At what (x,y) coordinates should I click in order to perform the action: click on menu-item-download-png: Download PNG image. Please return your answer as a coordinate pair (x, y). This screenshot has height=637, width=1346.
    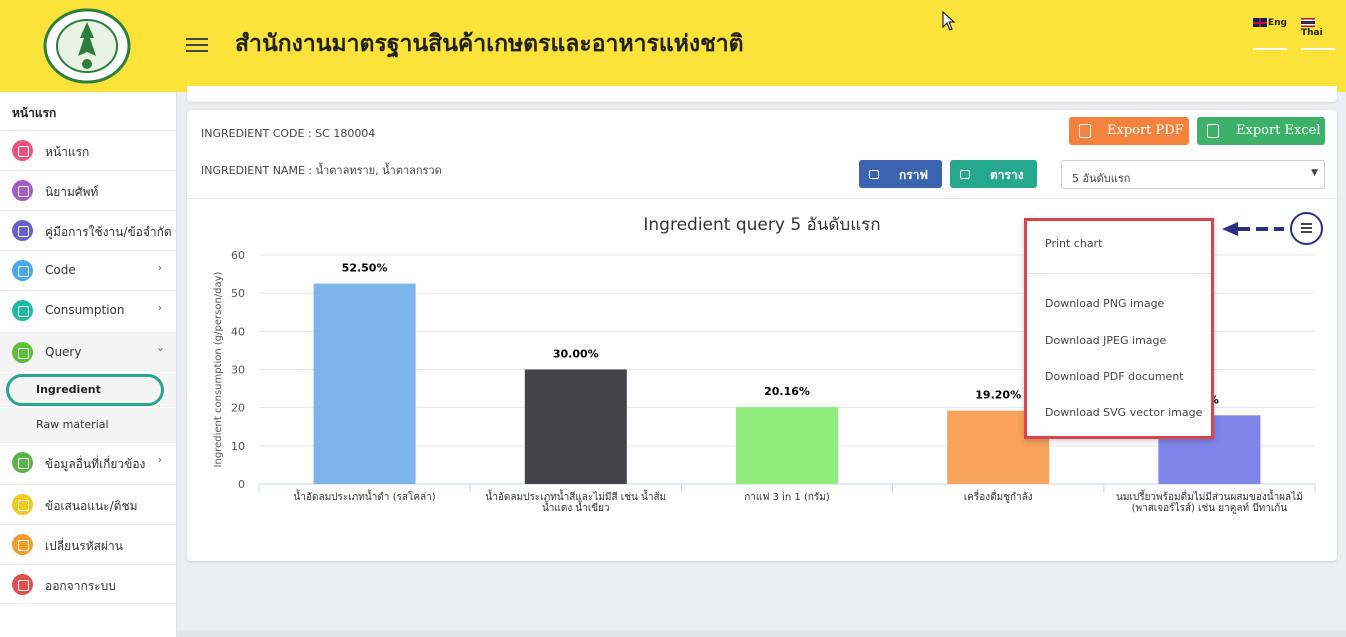
    Looking at the image, I should click on (1104, 303).